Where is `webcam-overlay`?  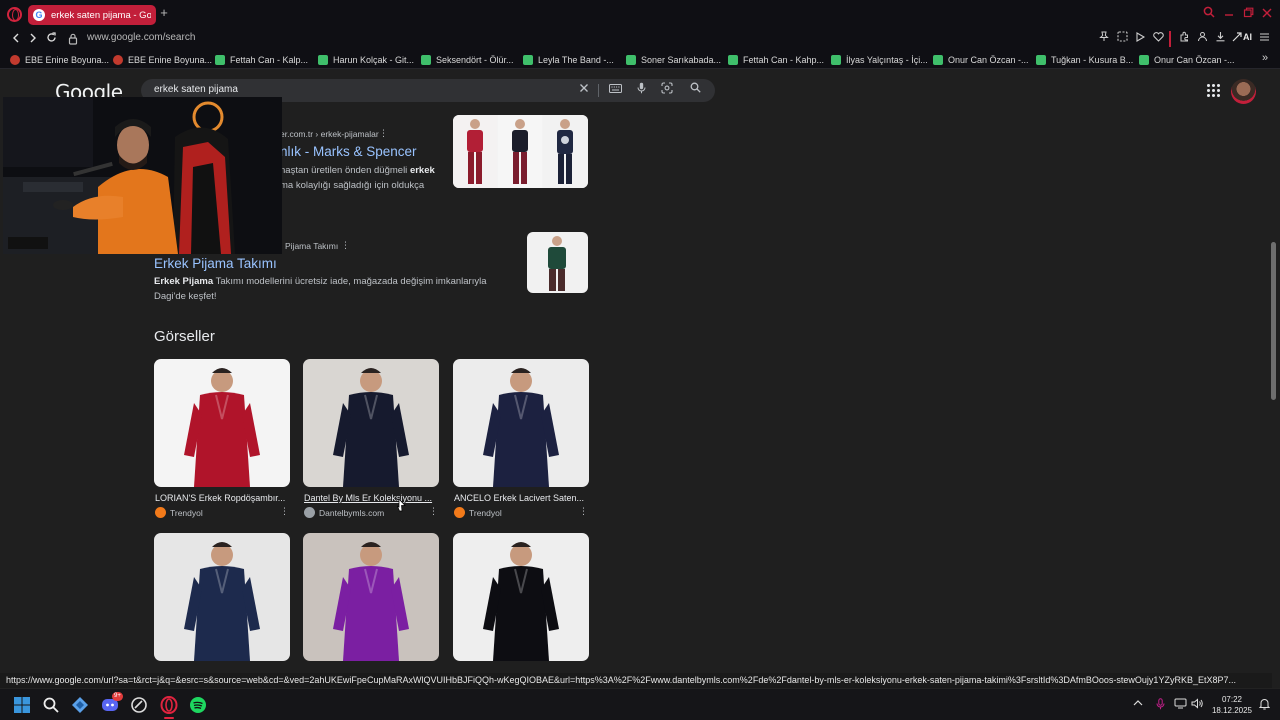
webcam-overlay is located at coordinates (142, 175).